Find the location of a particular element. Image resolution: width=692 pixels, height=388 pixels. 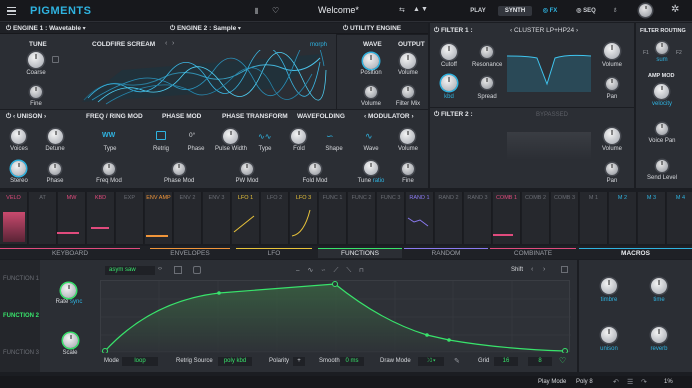

retrig-source-select: poly kbd is located at coordinates (235, 361).